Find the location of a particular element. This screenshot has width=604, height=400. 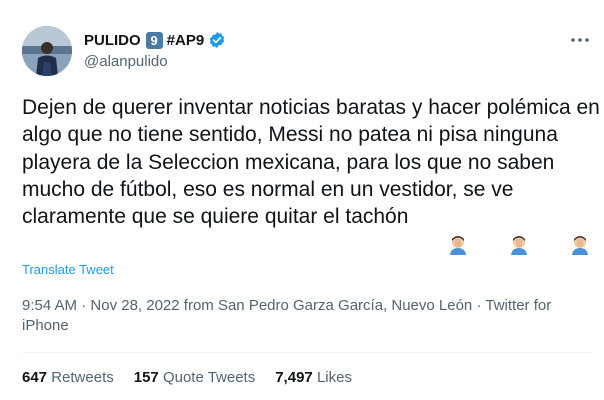

more-options-icon is located at coordinates (580, 40).